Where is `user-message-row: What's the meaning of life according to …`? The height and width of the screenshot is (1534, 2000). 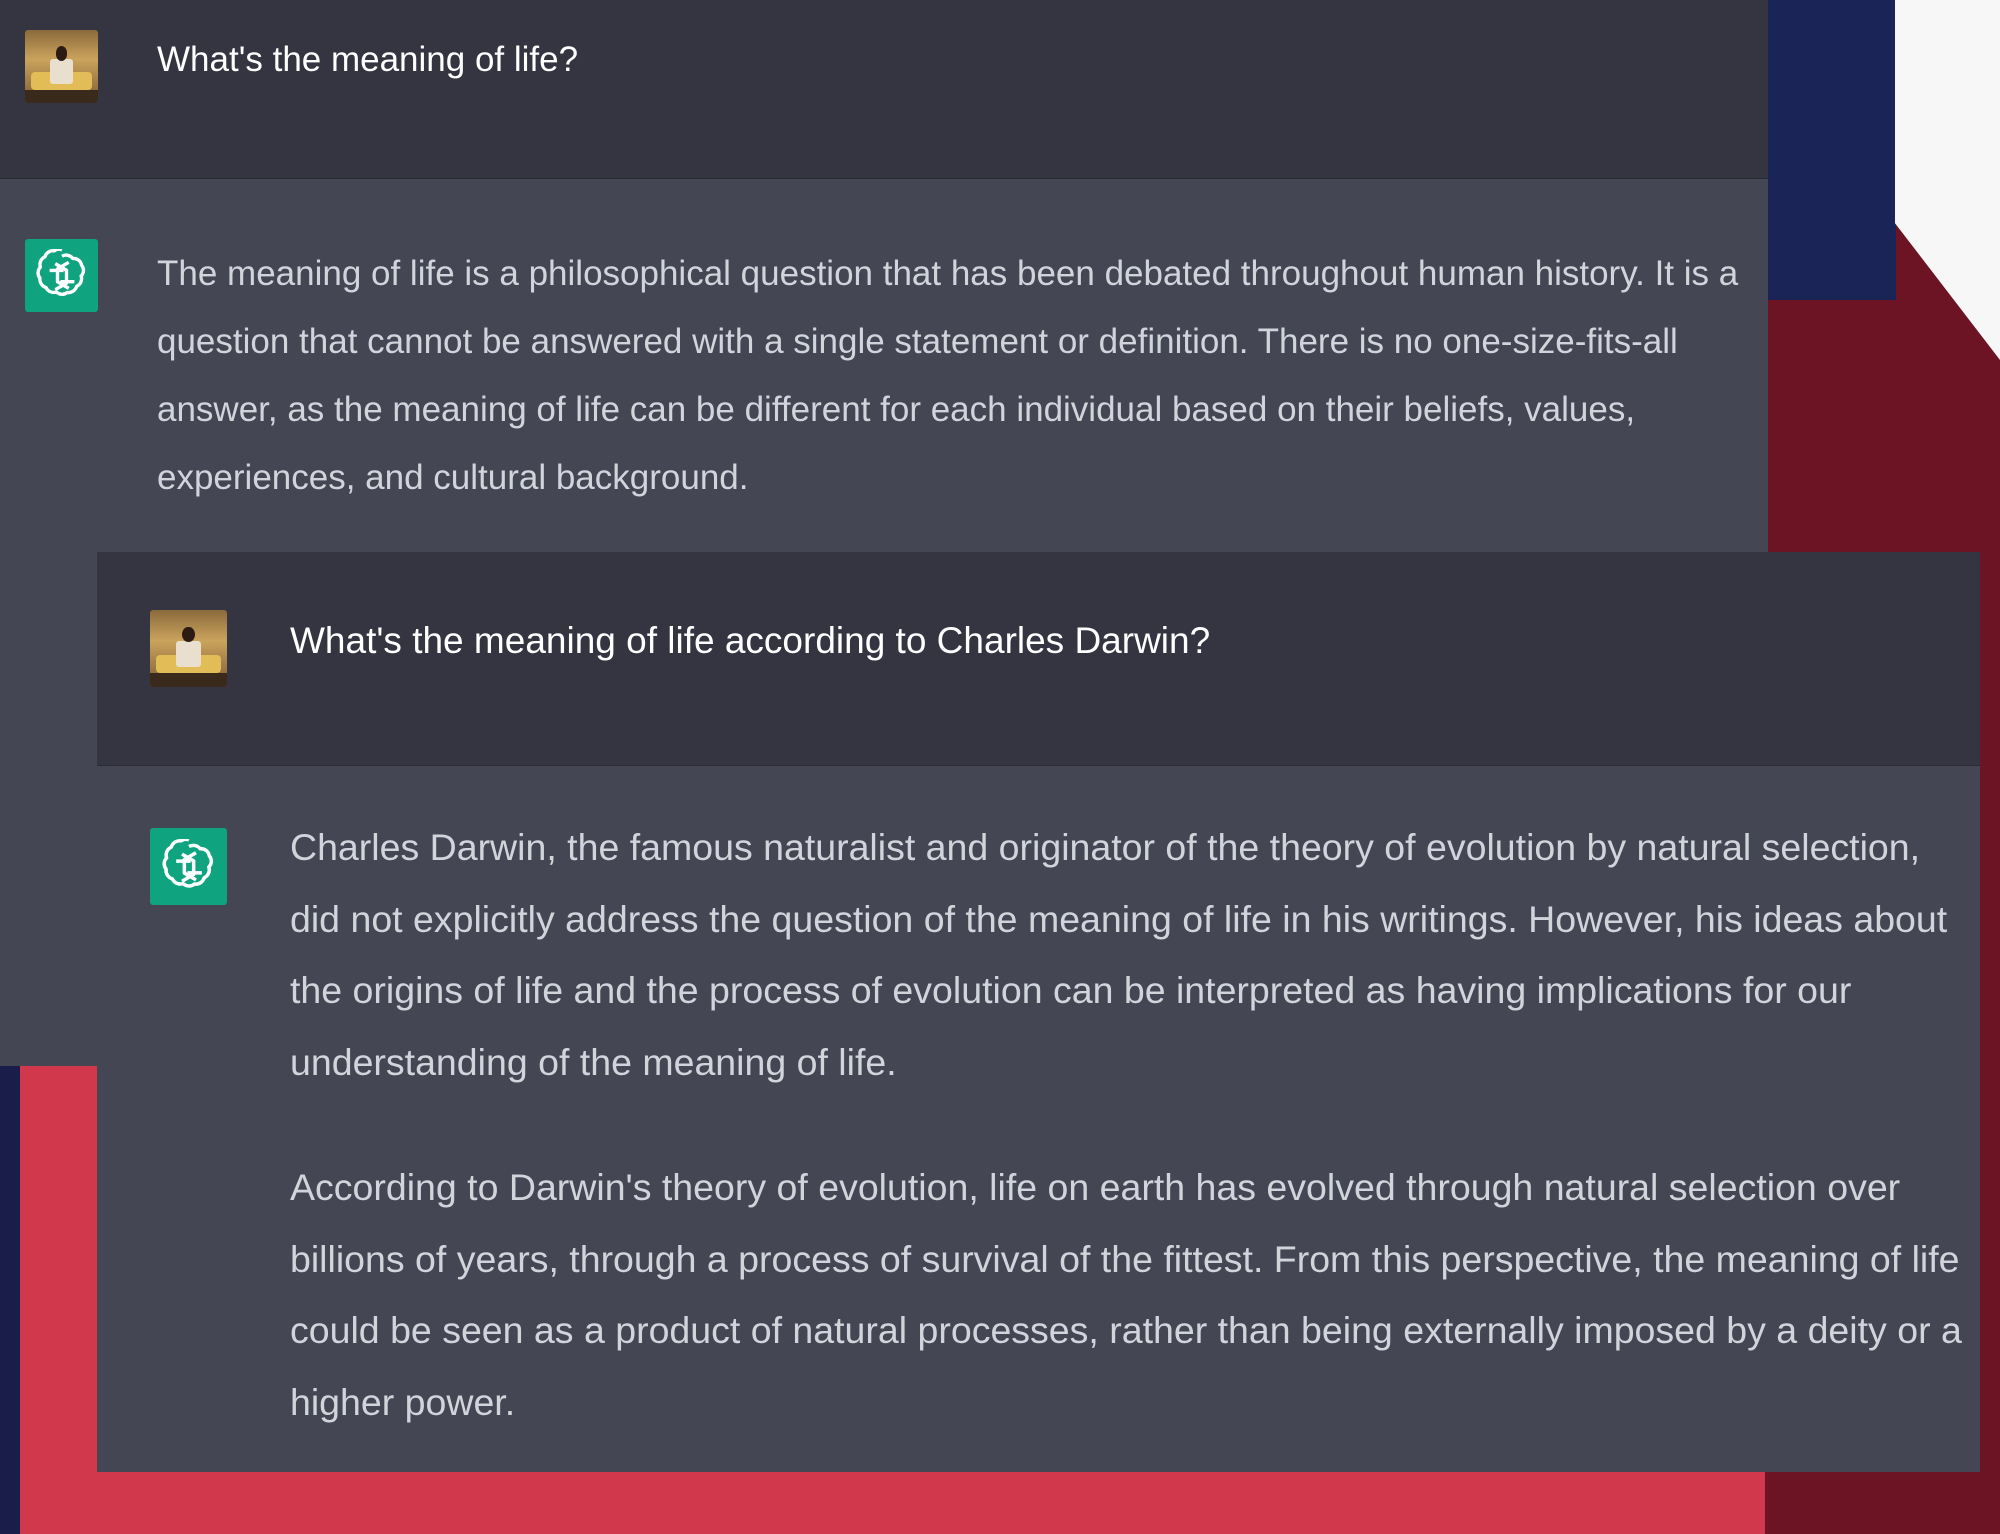 user-message-row: What's the meaning of life according to … is located at coordinates (1038, 659).